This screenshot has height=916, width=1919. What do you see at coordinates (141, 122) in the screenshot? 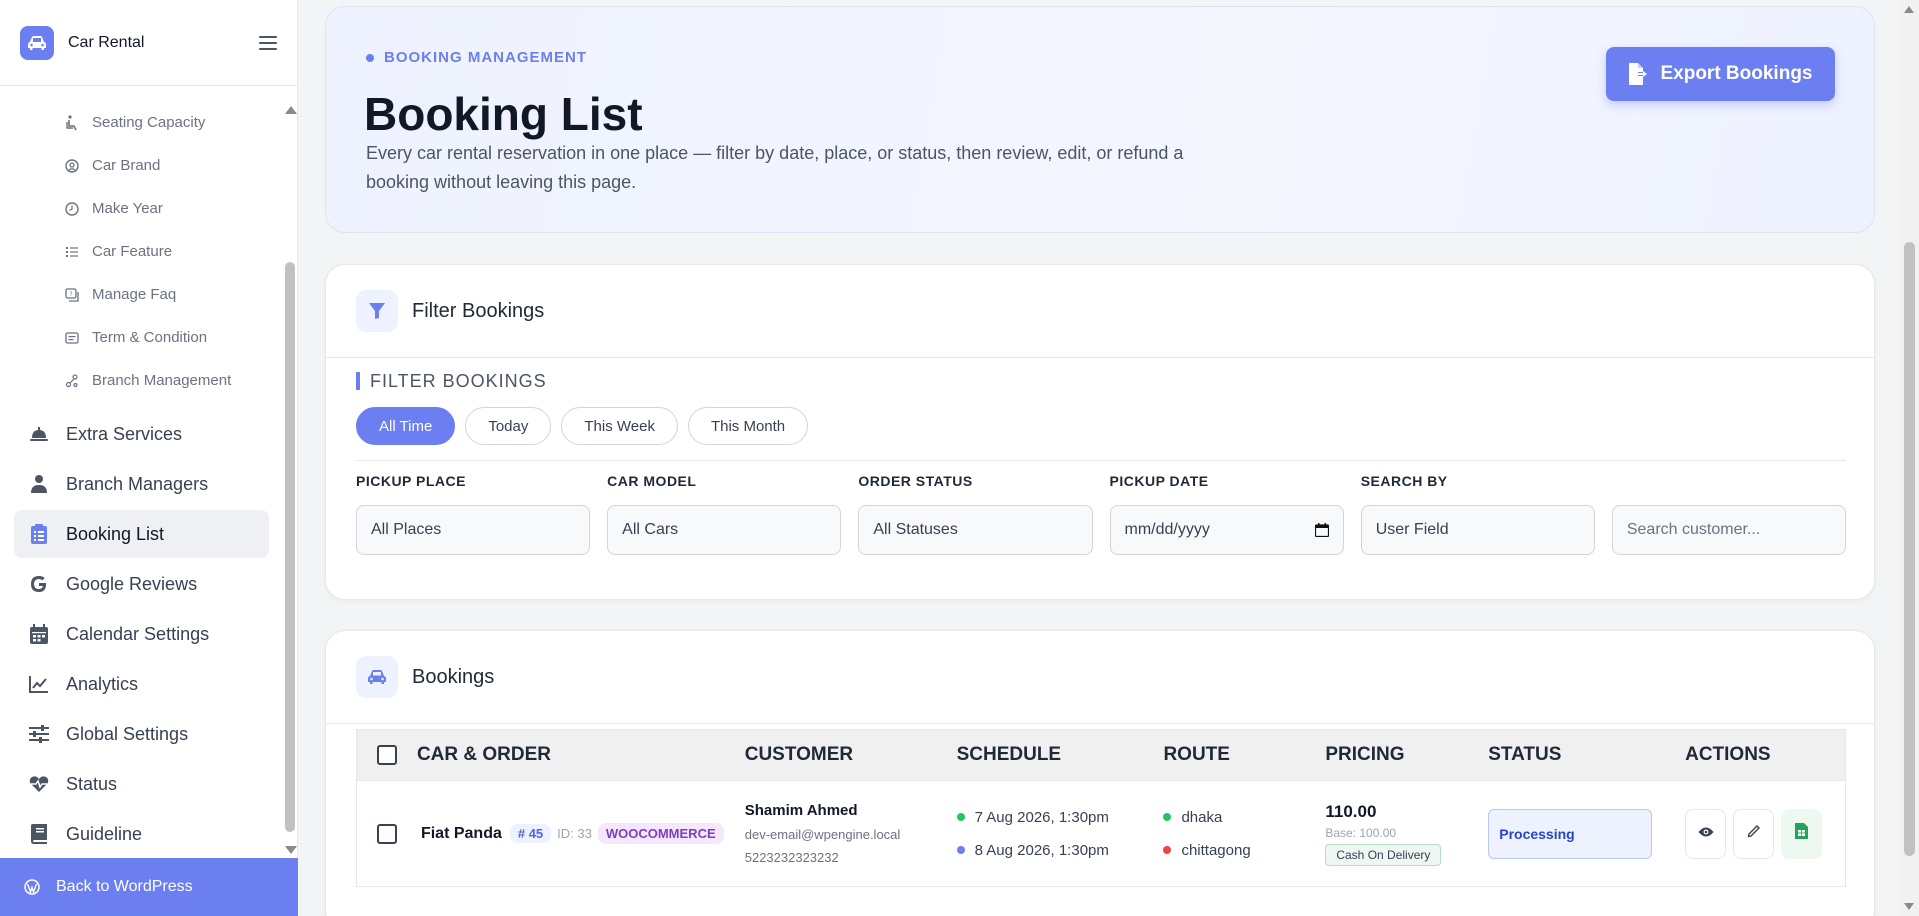
I see `sidebar-item-seating-capacity: Seating Capacity` at bounding box center [141, 122].